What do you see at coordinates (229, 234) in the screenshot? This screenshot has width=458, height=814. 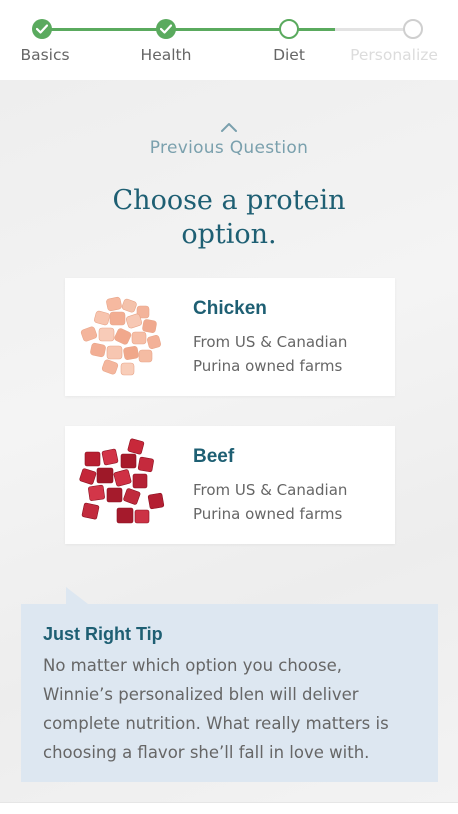 I see `question-line-2: option.` at bounding box center [229, 234].